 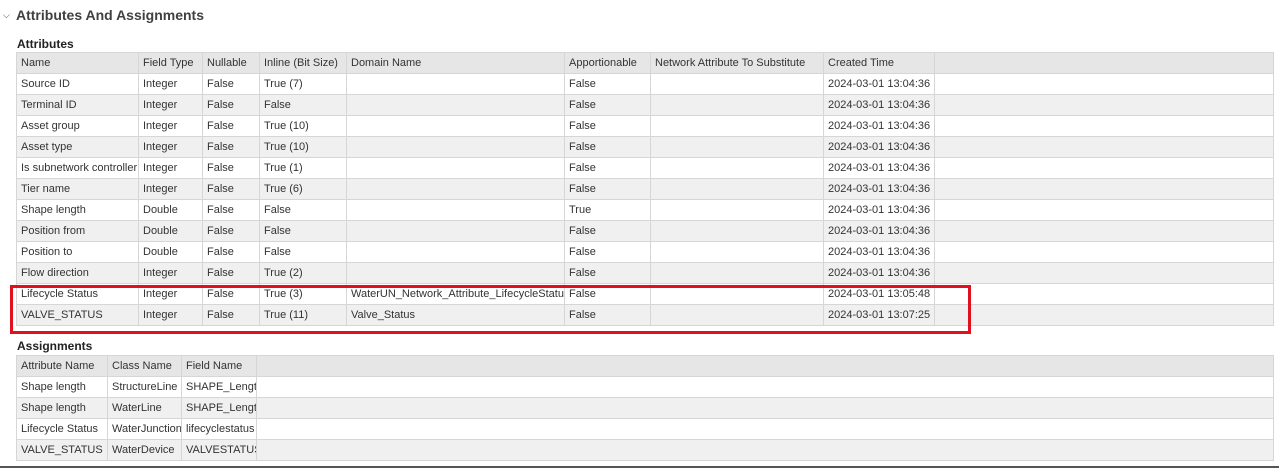 What do you see at coordinates (8, 15) in the screenshot?
I see `chevron-down-icon: ⌵` at bounding box center [8, 15].